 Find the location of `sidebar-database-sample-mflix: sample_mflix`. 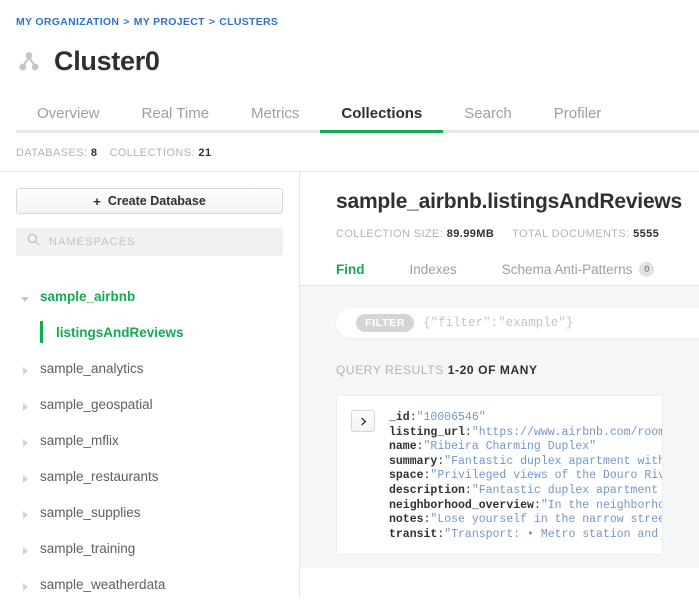

sidebar-database-sample-mflix: sample_mflix is located at coordinates (149, 440).